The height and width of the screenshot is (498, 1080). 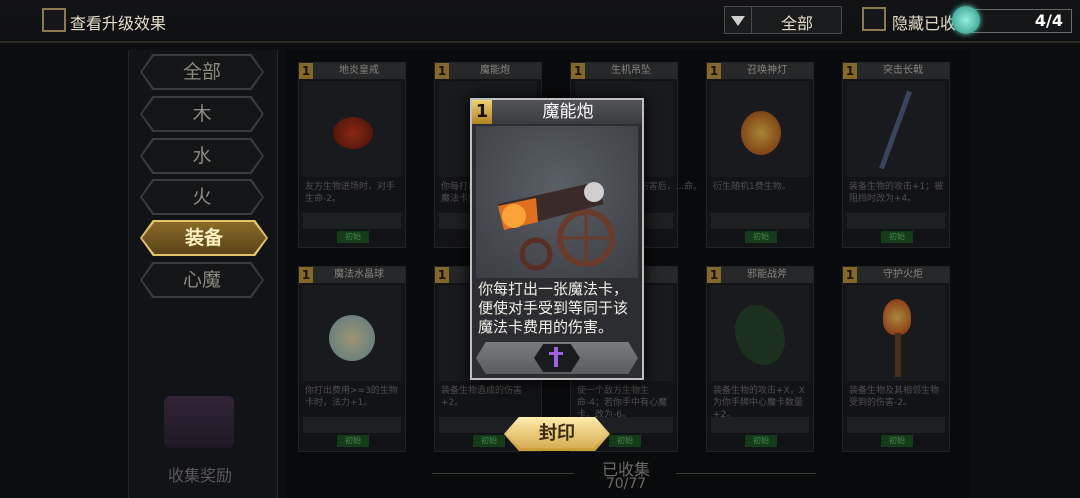 What do you see at coordinates (118, 23) in the screenshot?
I see `show-upgrade-label: 查看升级效果` at bounding box center [118, 23].